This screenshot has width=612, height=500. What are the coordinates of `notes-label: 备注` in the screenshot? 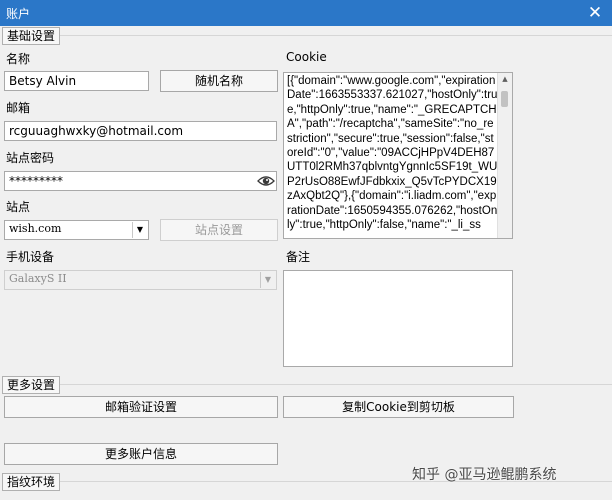 It's located at (298, 257).